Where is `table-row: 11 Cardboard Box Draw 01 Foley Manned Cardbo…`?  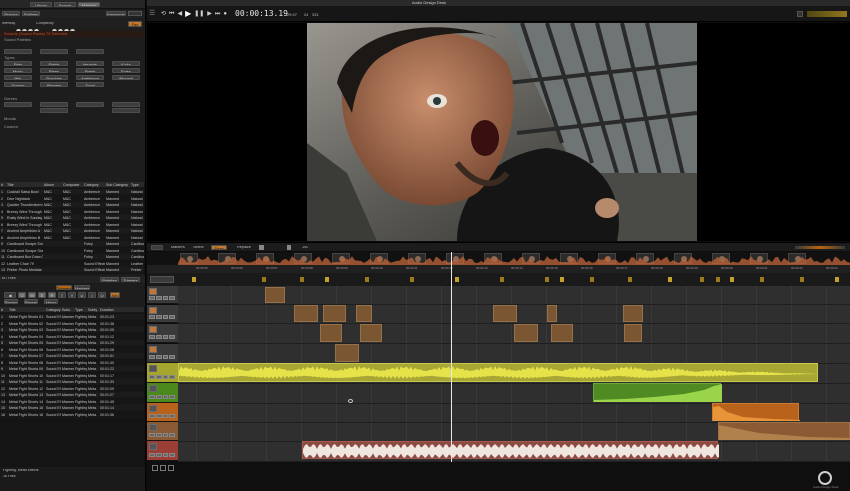
table-row: 11 Cardboard Box Draw 01 Foley Manned Cardbo… is located at coordinates (72, 257).